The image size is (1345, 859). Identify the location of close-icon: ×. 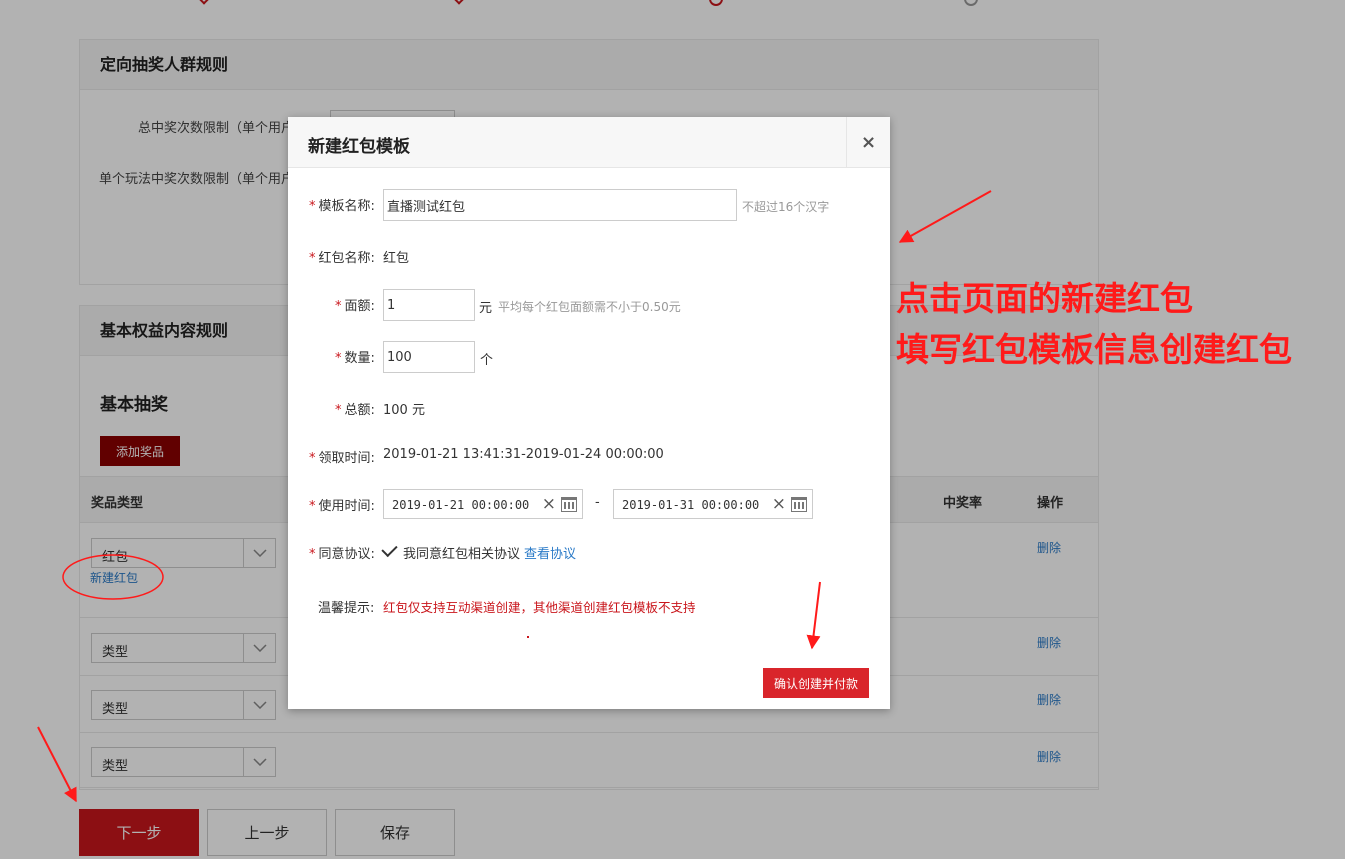
(868, 142).